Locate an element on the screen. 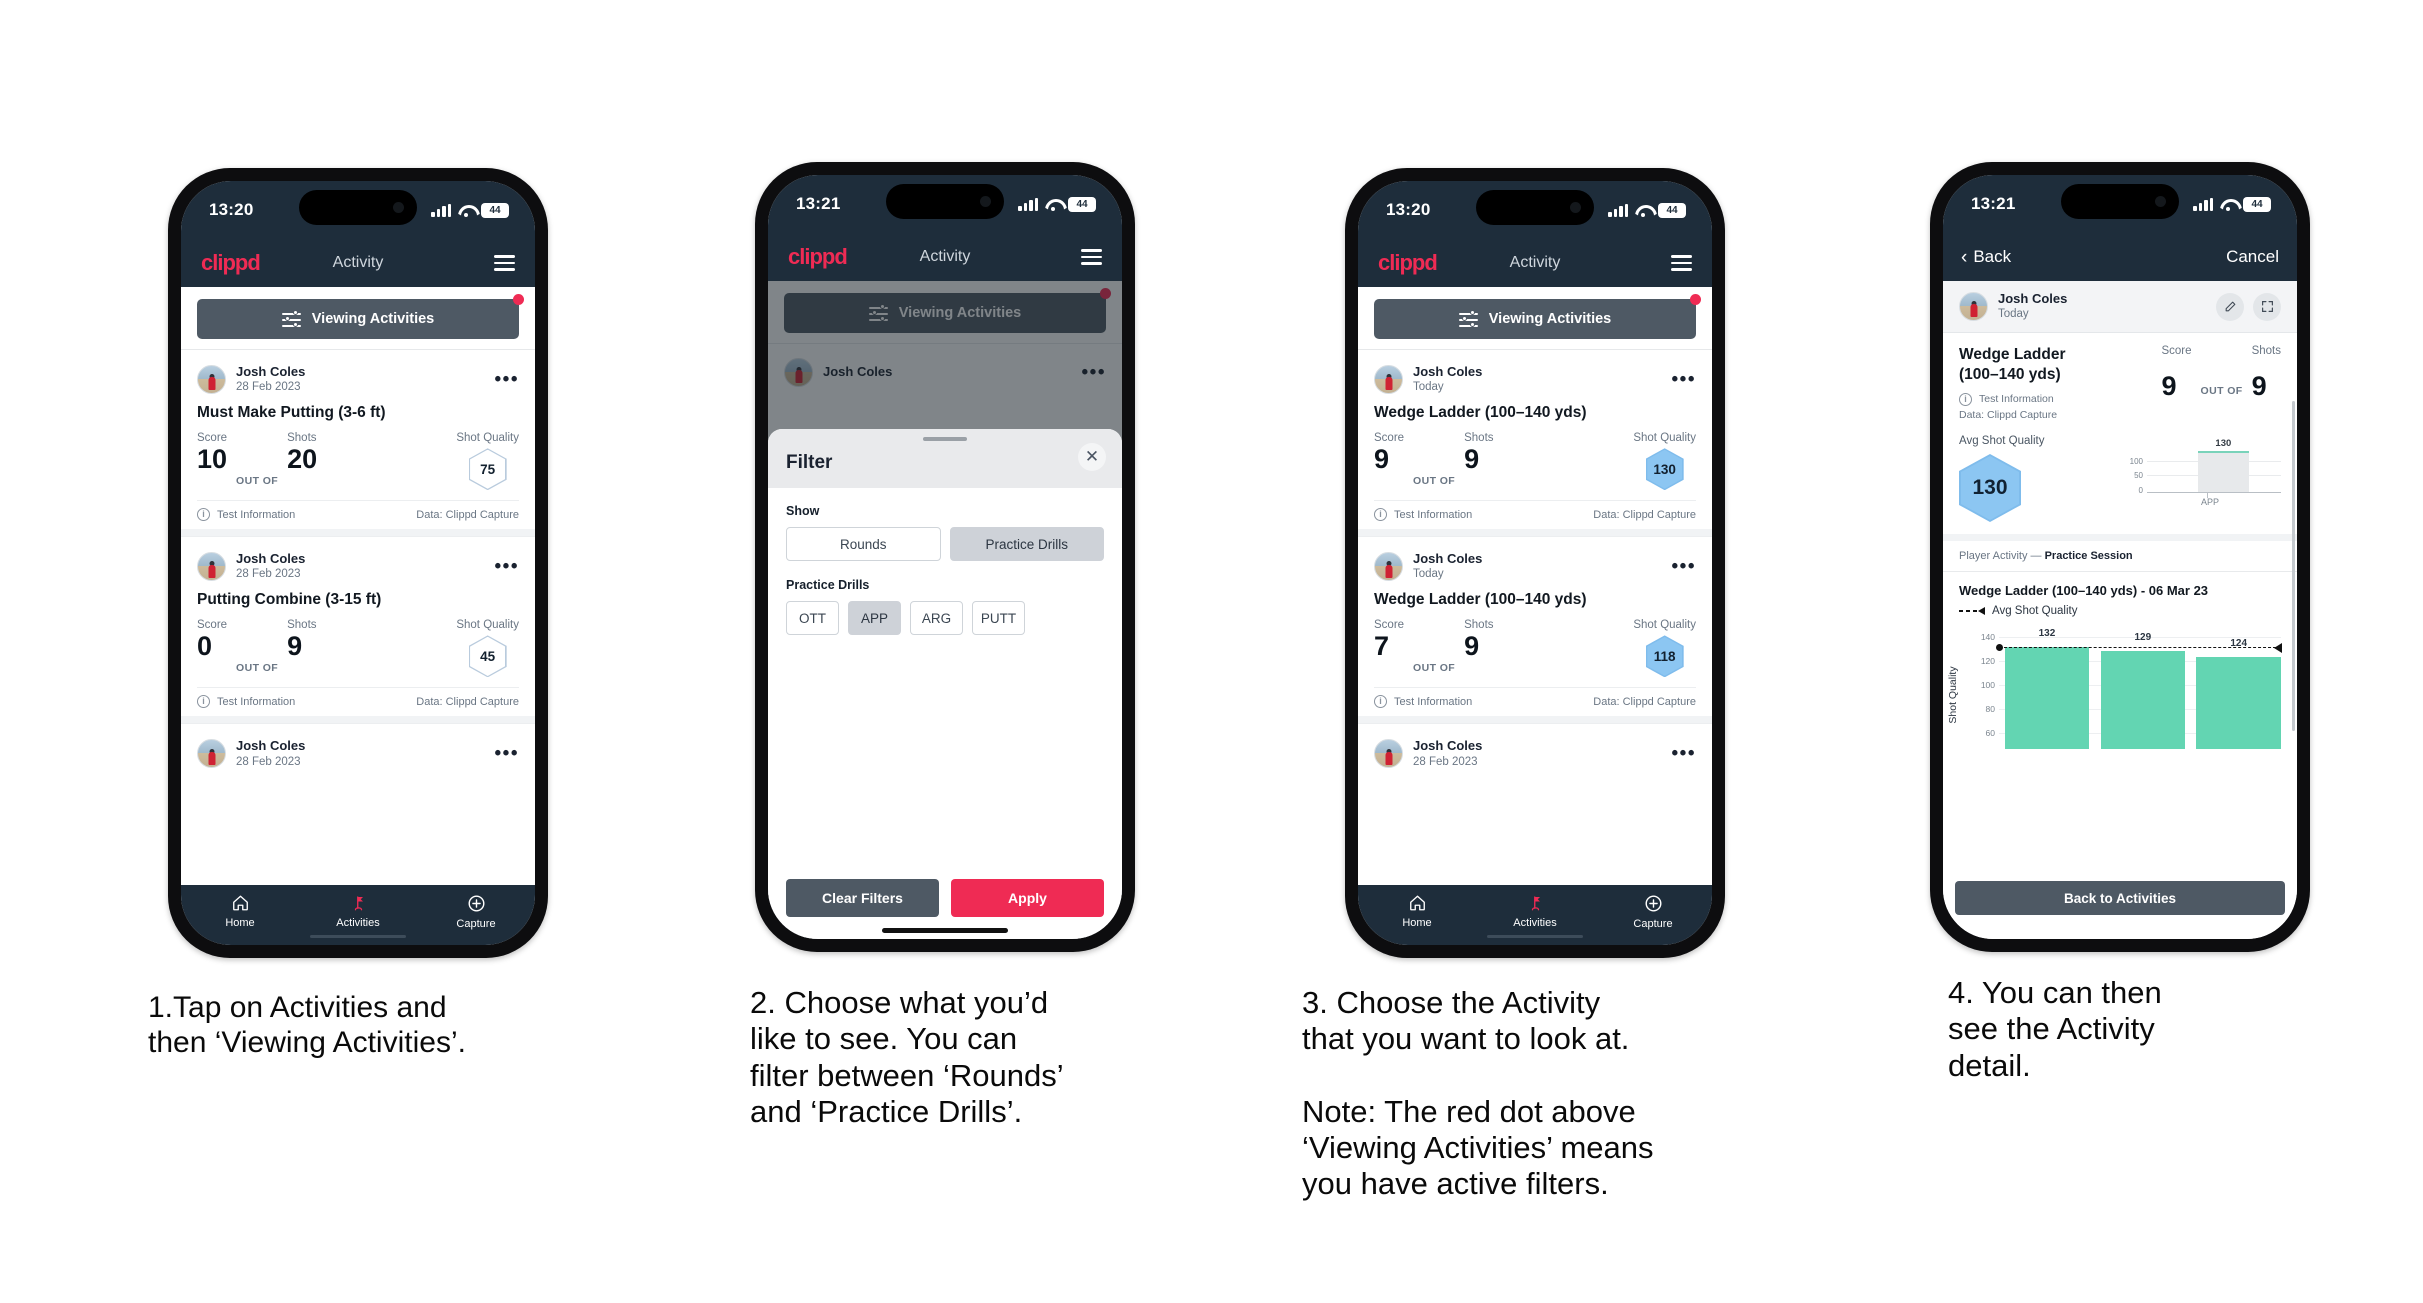 Image resolution: width=2423 pixels, height=1303 pixels. chart-y-ticks: 140 120 100 80 60 is located at coordinates (1986, 689).